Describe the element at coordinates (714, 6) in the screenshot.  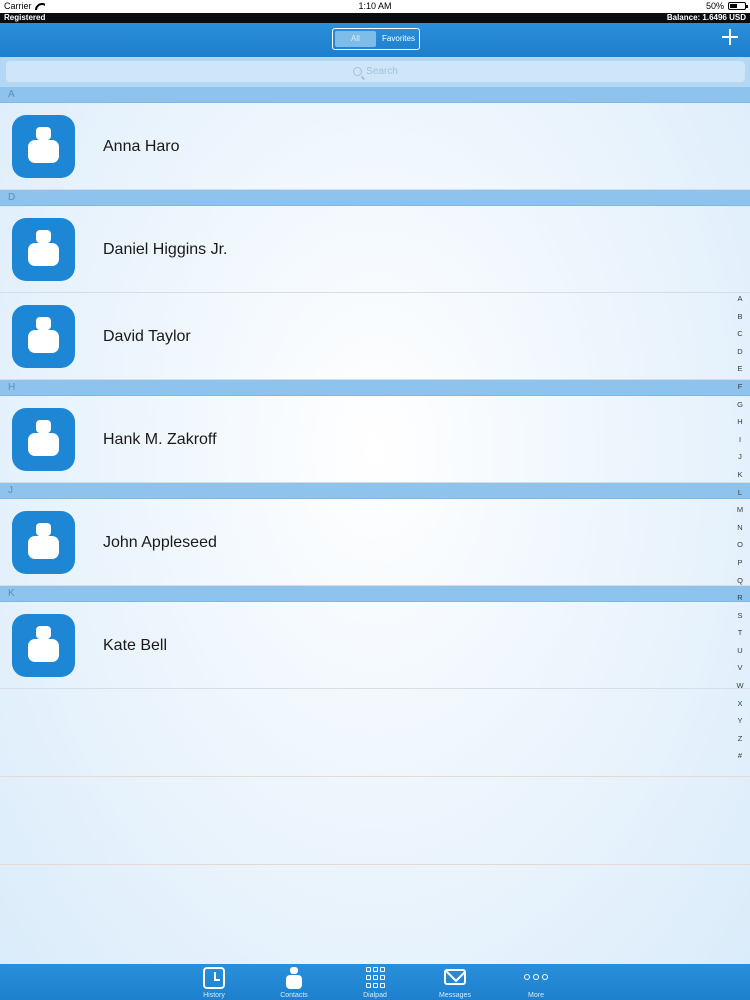
I see `battery-percent: 50%` at that location.